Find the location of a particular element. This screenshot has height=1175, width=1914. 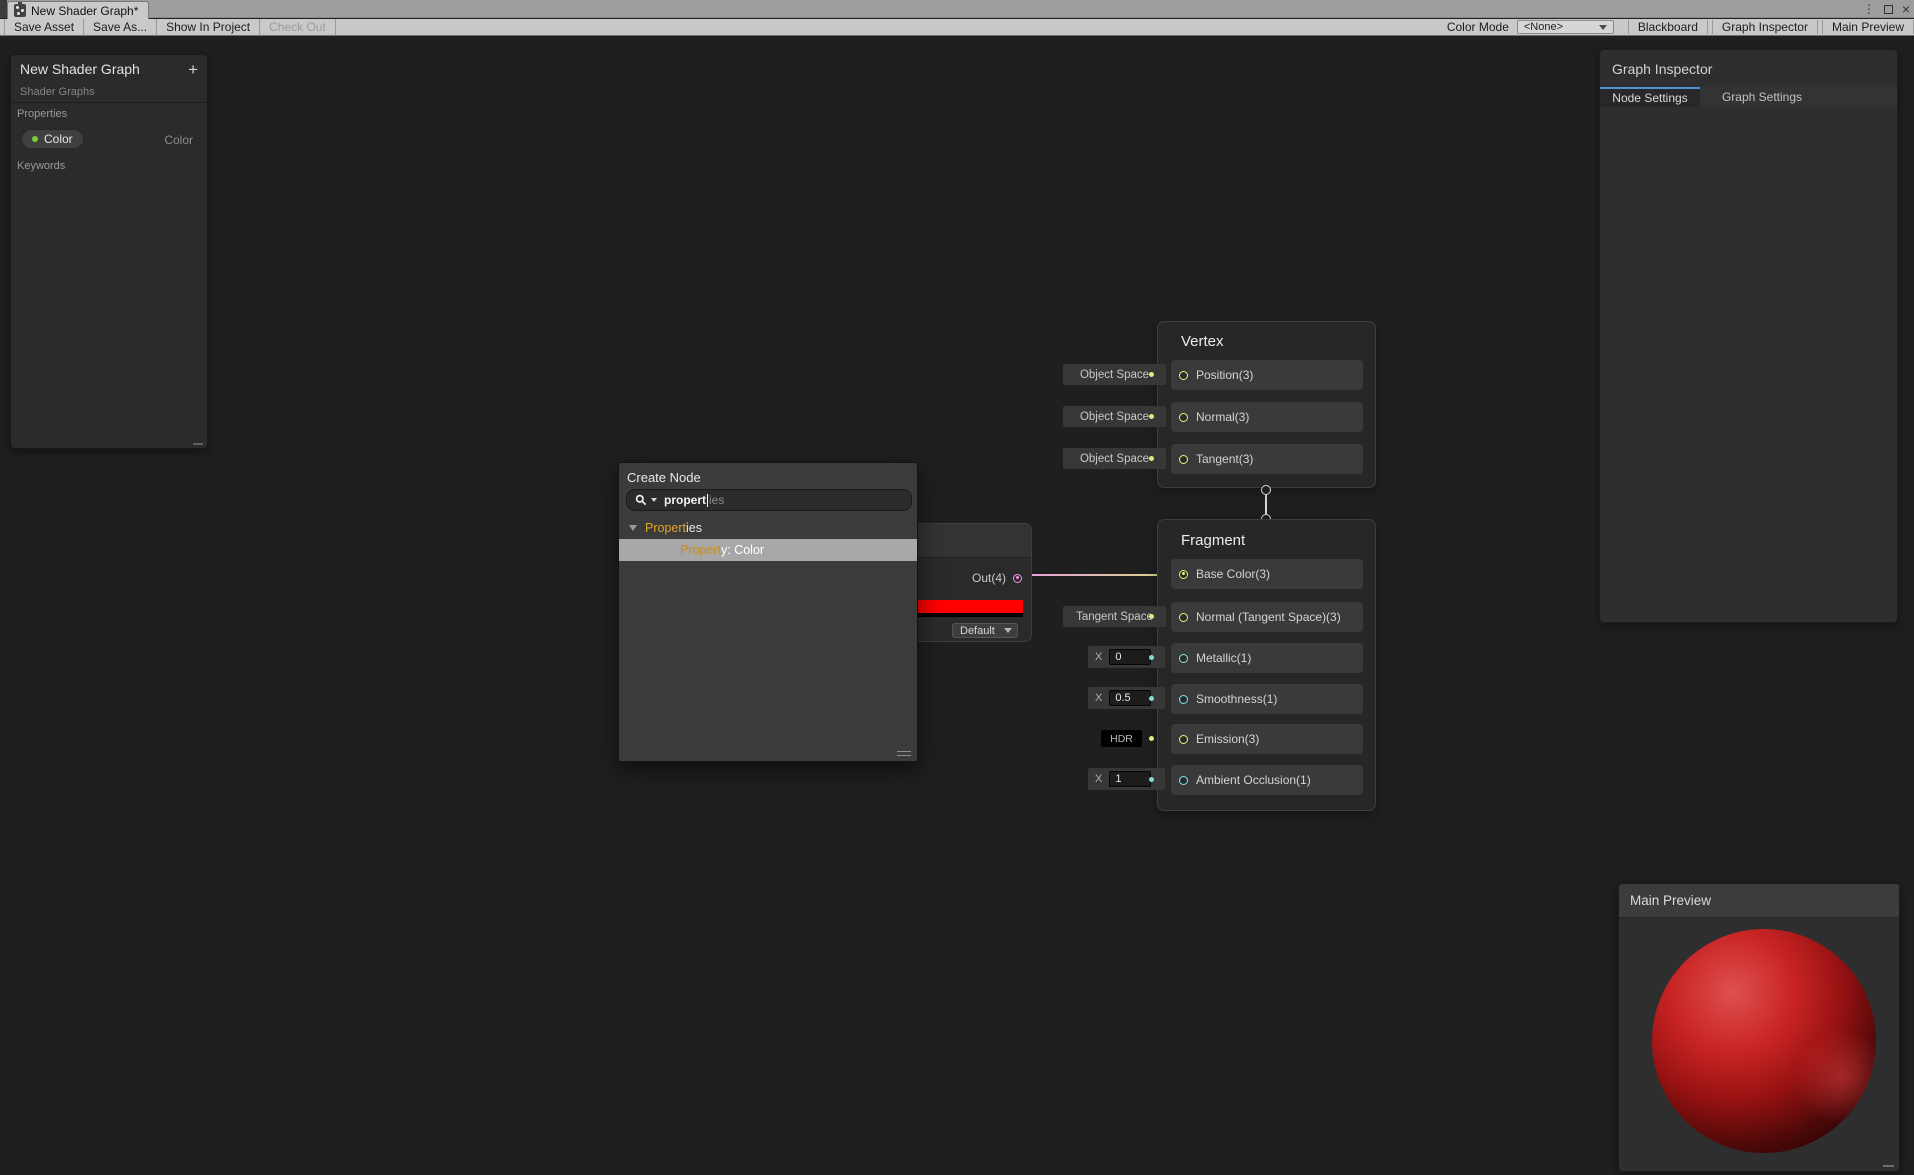

smoothness-value-field: 0.5 is located at coordinates (1130, 698).